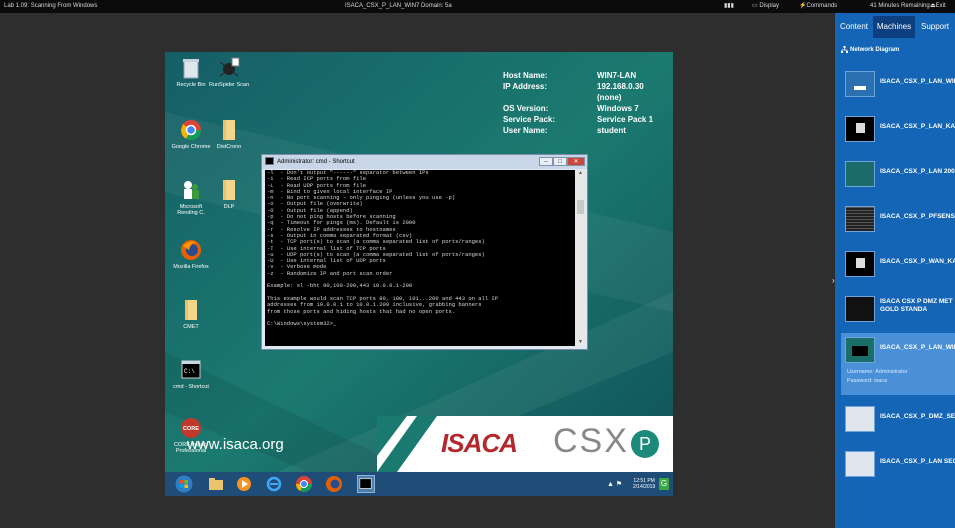 Image resolution: width=955 pixels, height=528 pixels. Describe the element at coordinates (560, 161) in the screenshot. I see `maximize-button: □` at that location.